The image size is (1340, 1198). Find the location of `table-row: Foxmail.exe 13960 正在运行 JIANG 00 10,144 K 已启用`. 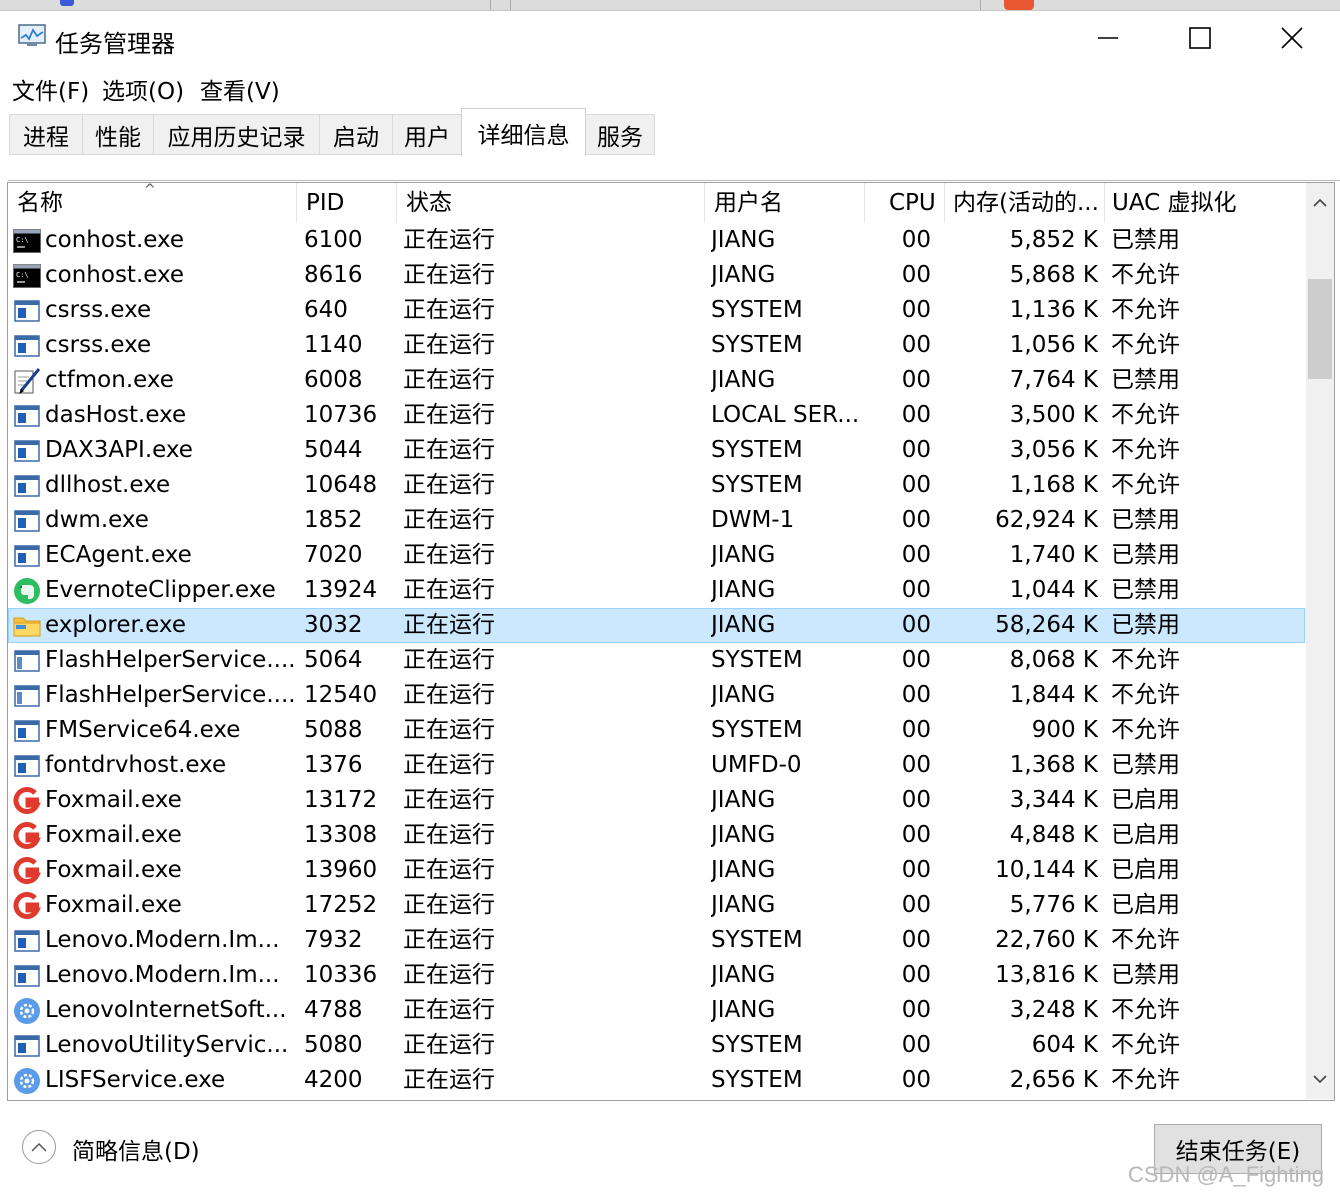

table-row: Foxmail.exe 13960 正在运行 JIANG 00 10,144 K 已启用 is located at coordinates (656, 870).